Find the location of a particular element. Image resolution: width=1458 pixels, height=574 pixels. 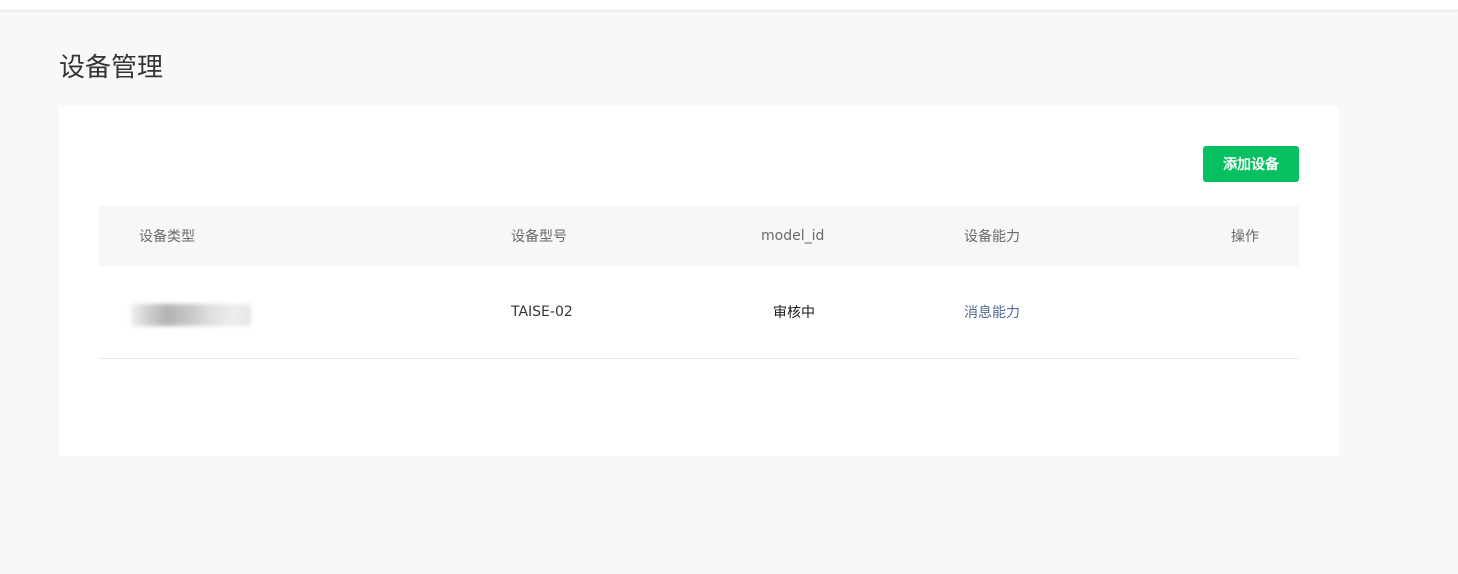

header-device-type: 设备类型 is located at coordinates (167, 237).